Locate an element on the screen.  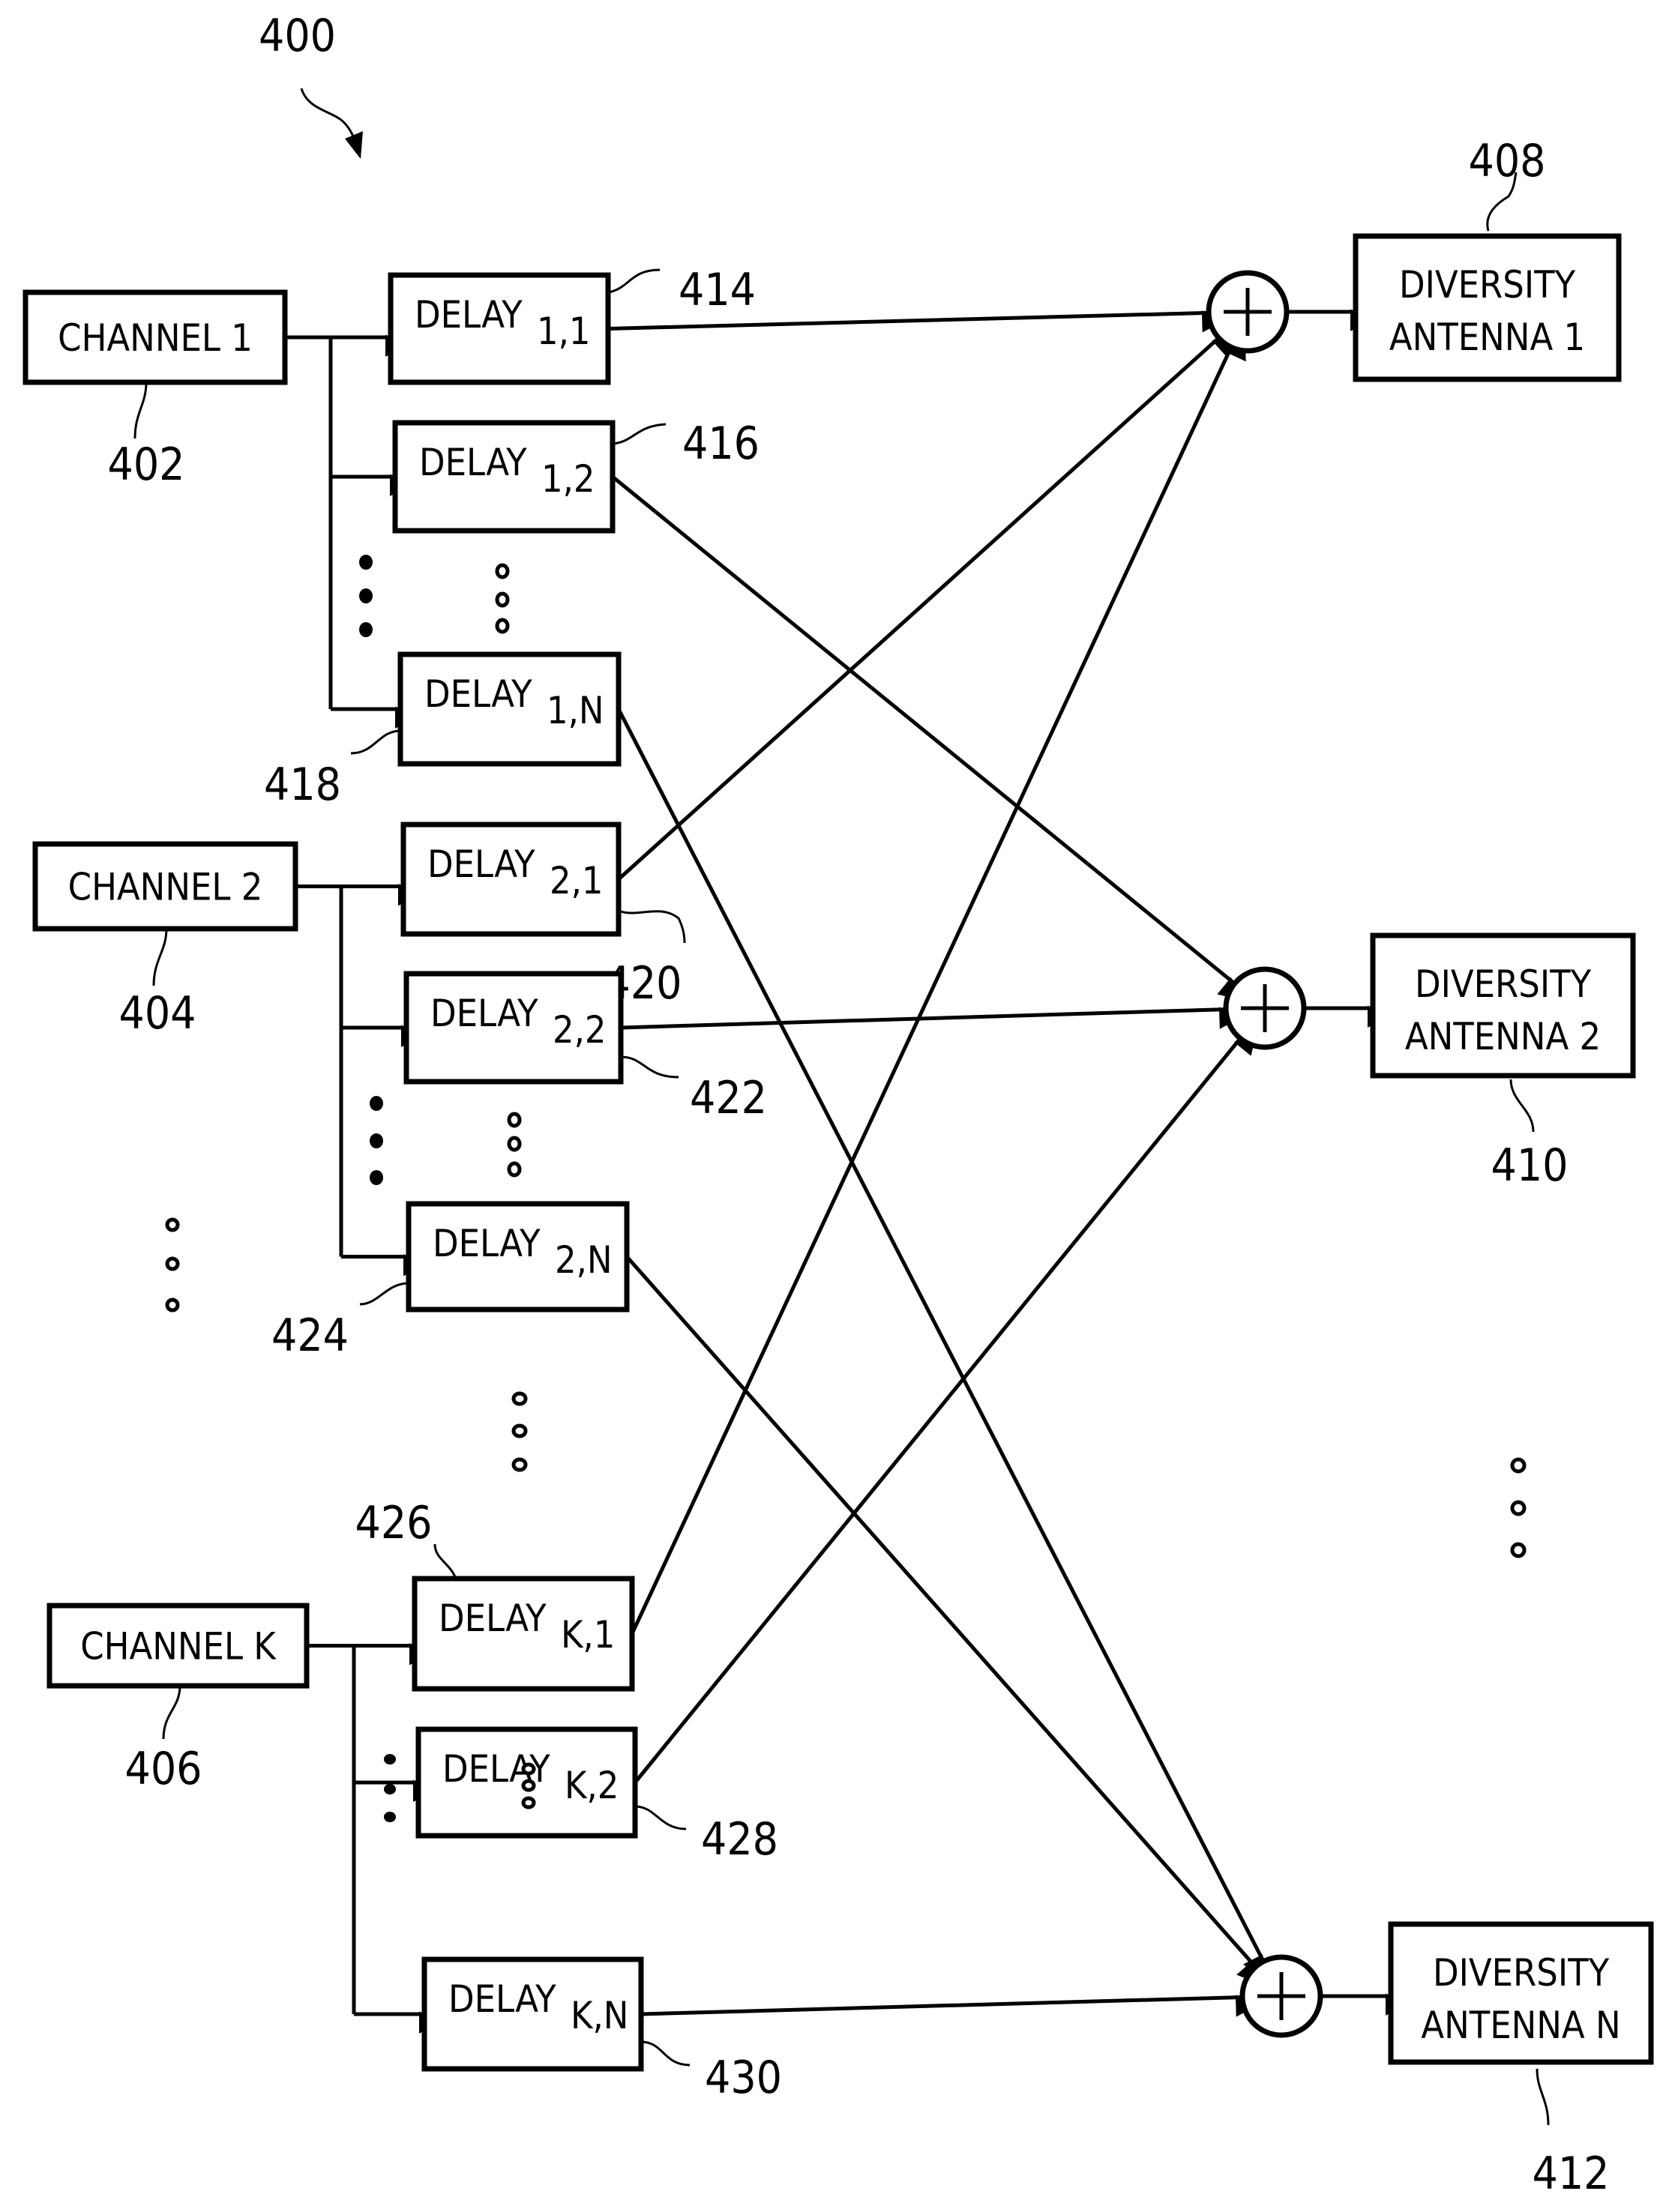
figure-number: 400 is located at coordinates (297, 36).